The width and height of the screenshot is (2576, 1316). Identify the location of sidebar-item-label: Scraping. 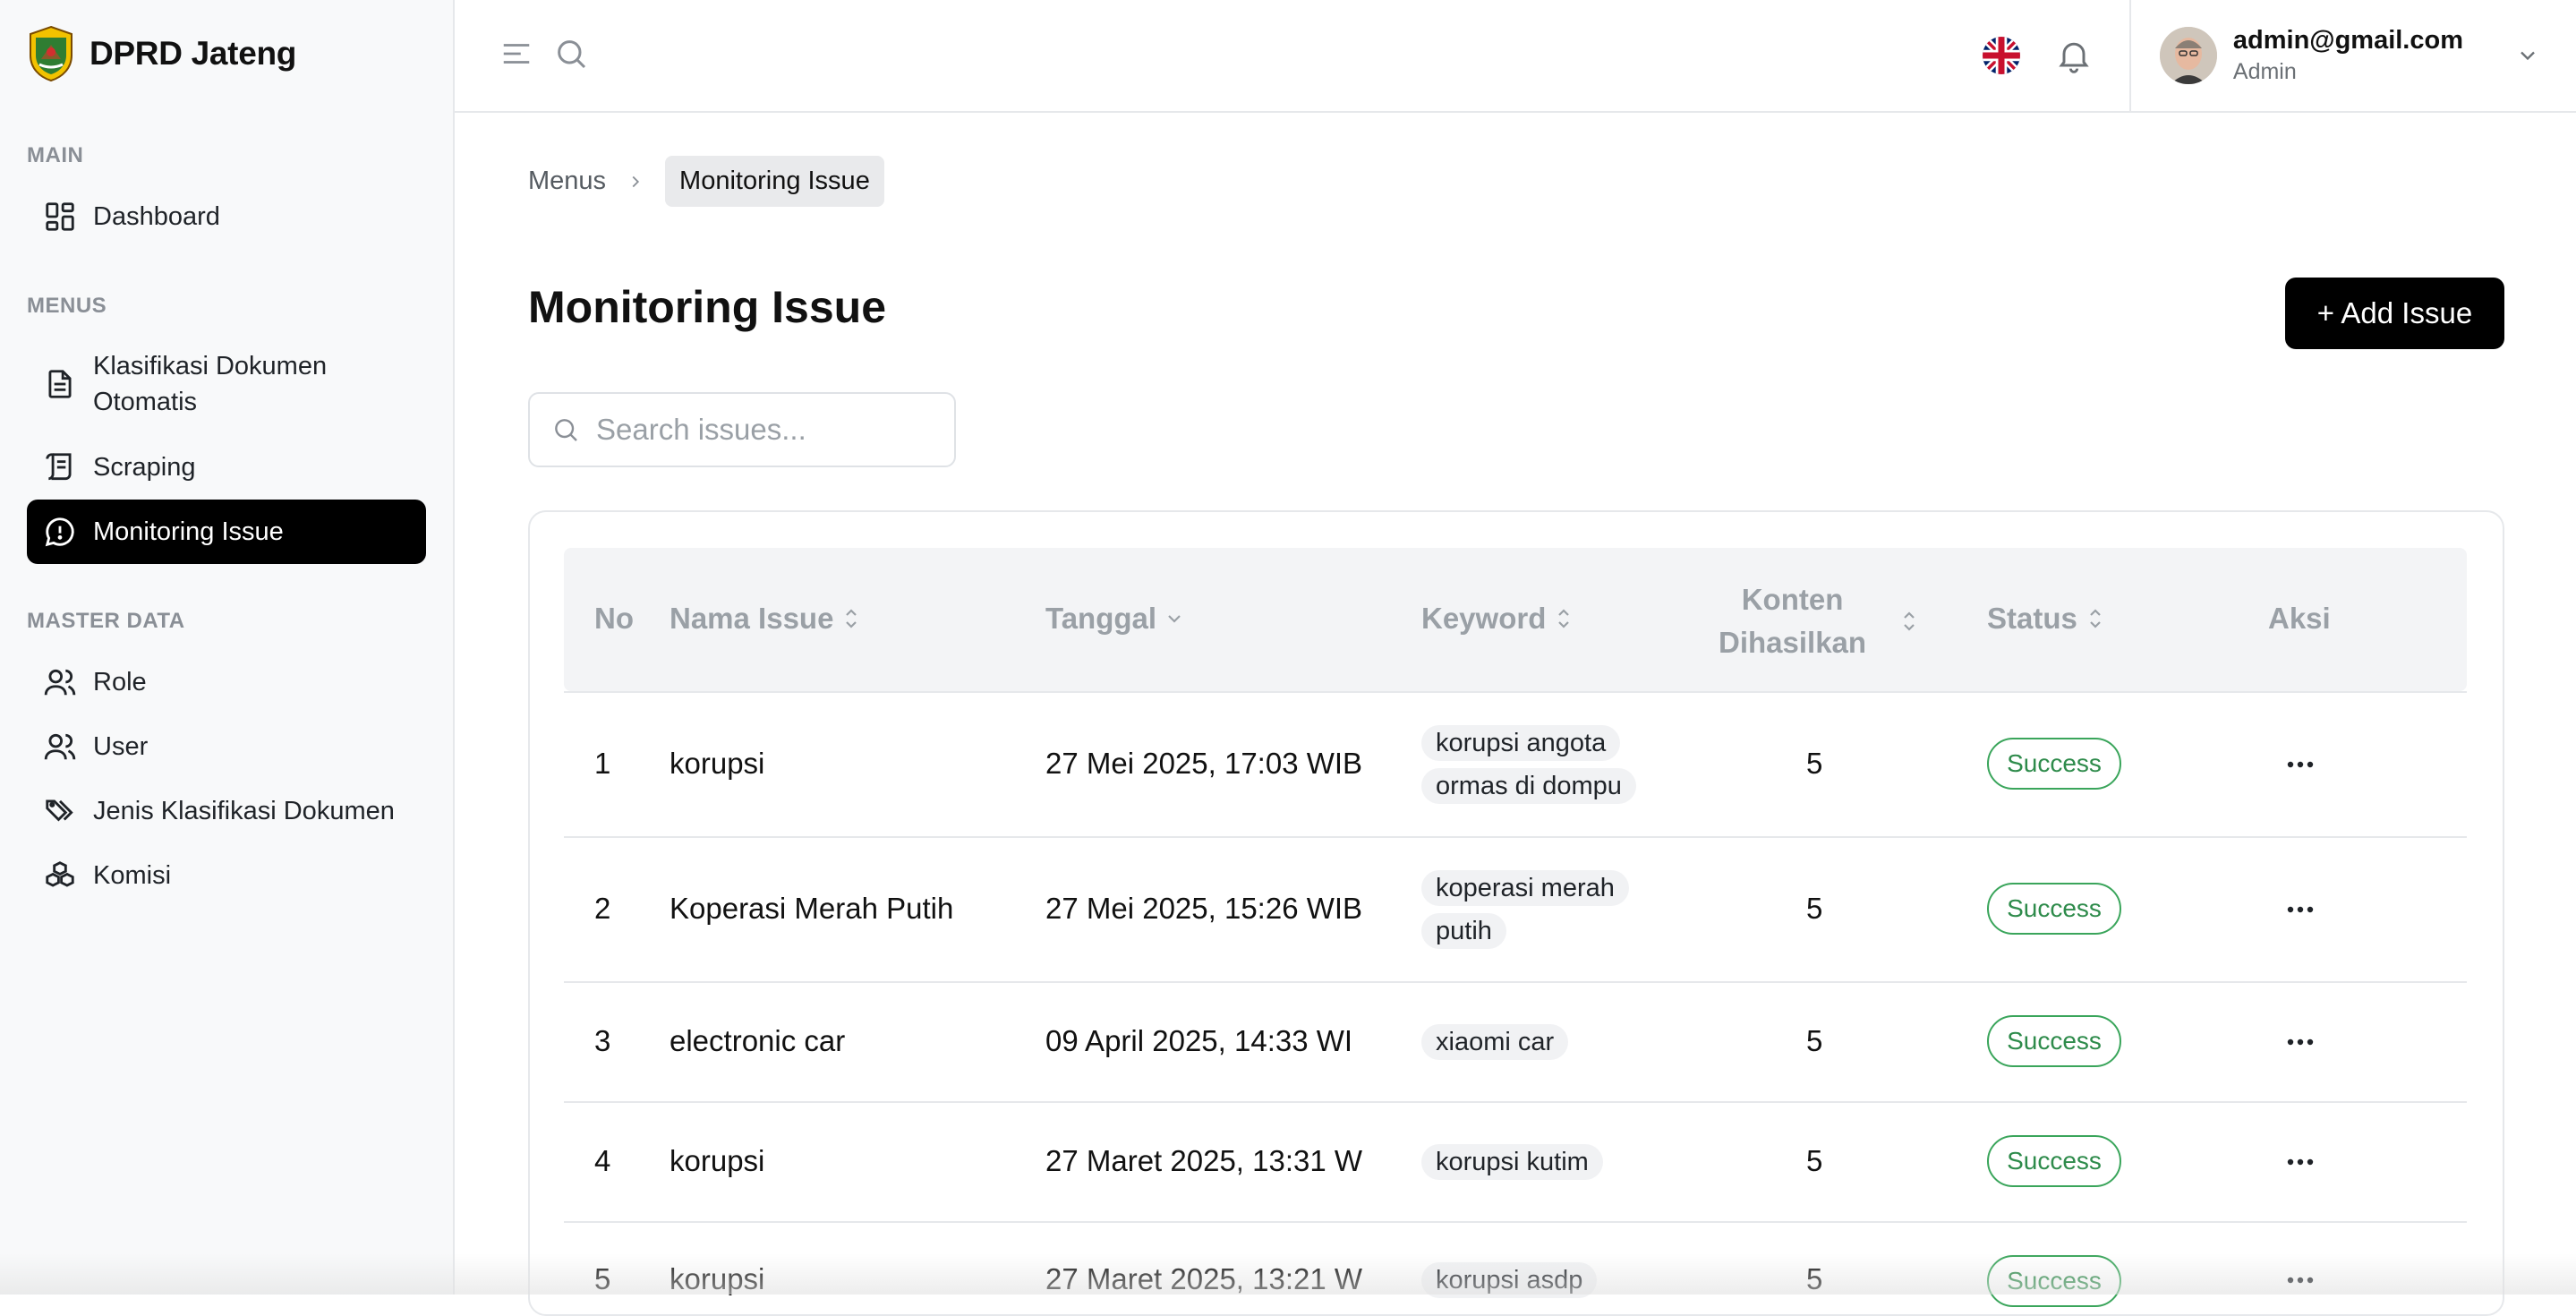
(144, 467).